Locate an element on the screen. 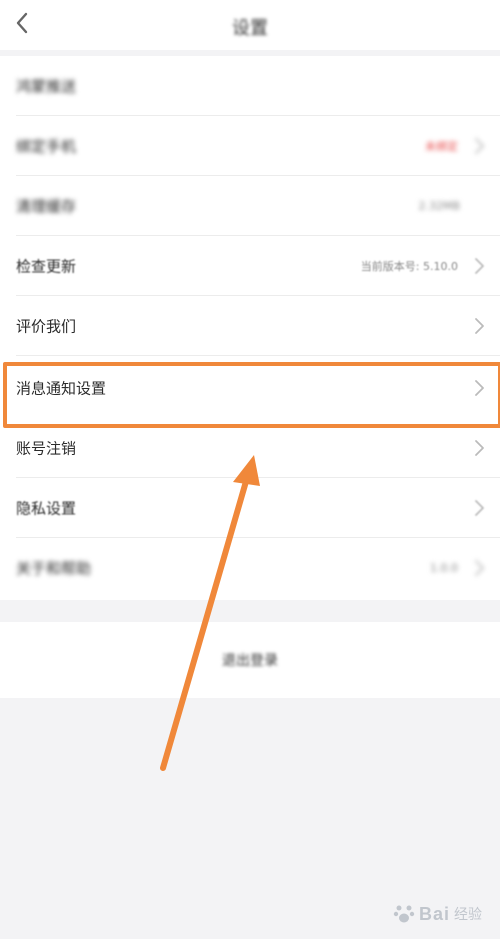 The height and width of the screenshot is (939, 500). settings-item-value: 2.32MB is located at coordinates (439, 206).